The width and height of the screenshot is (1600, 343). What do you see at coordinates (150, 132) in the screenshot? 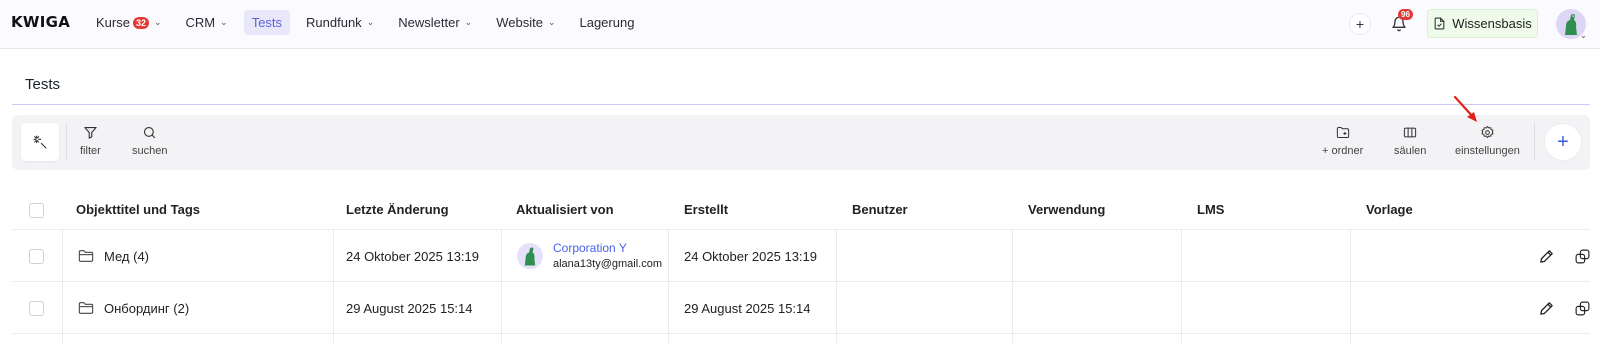
I see `search-icon` at bounding box center [150, 132].